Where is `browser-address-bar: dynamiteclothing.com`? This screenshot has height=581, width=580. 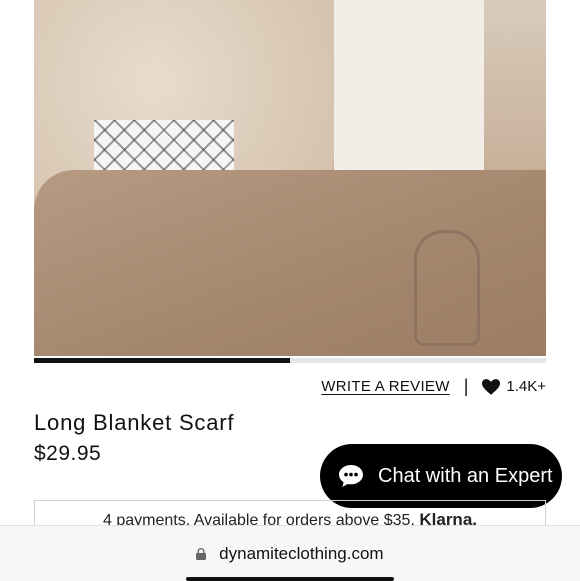
browser-address-bar: dynamiteclothing.com is located at coordinates (290, 553).